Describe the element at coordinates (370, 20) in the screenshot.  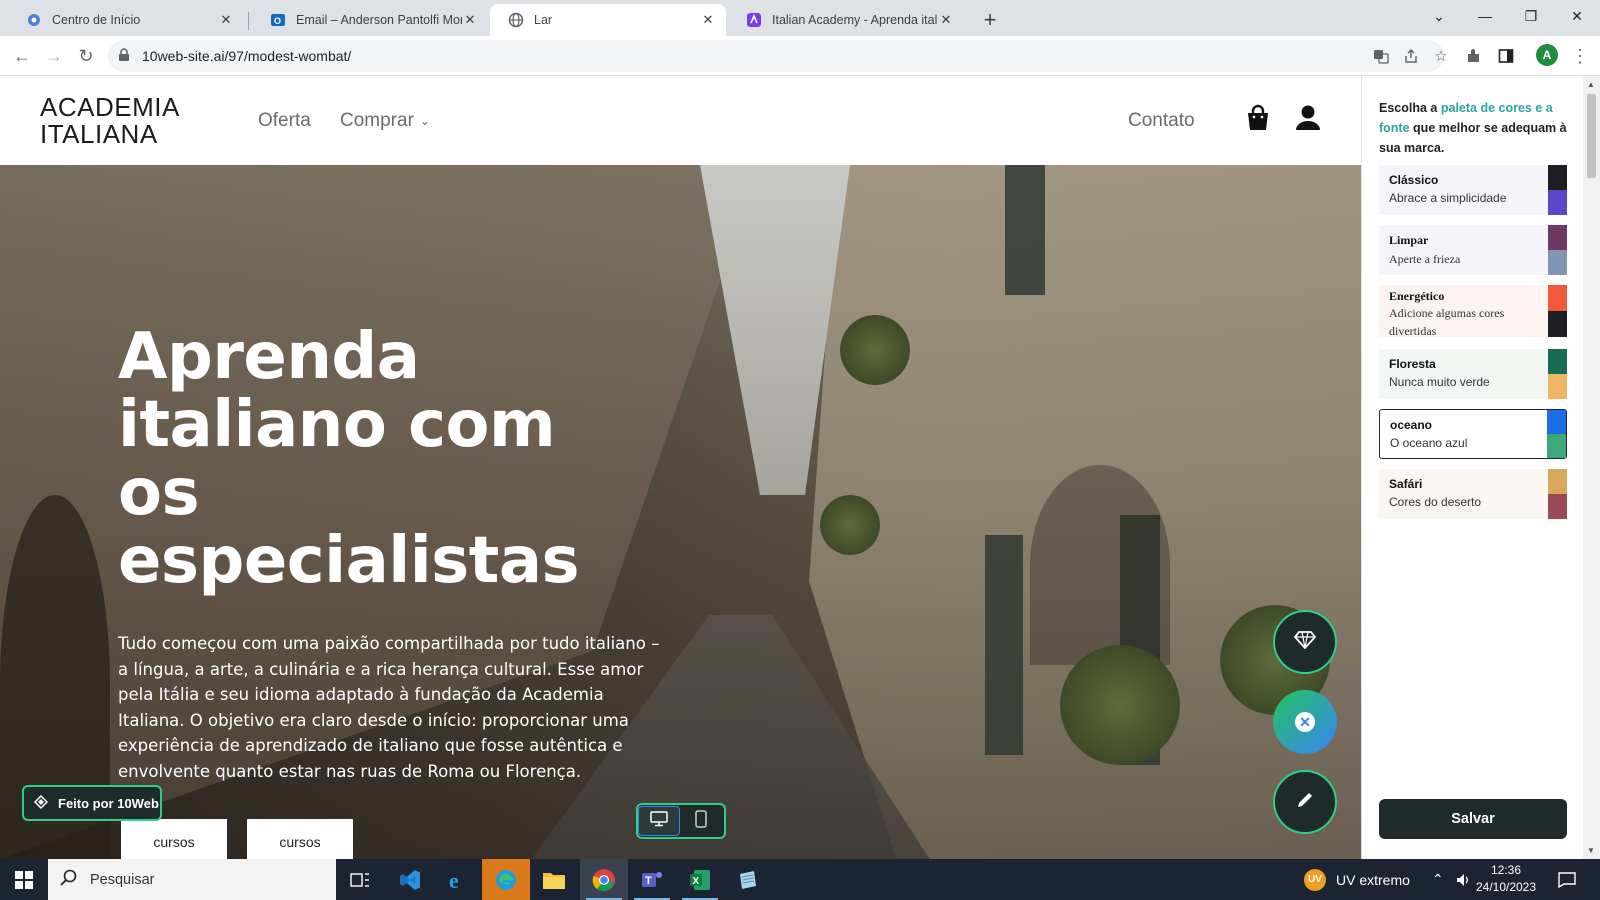
I see `tab-email: O Email – Anderson Pantolfi Morac ✕` at that location.